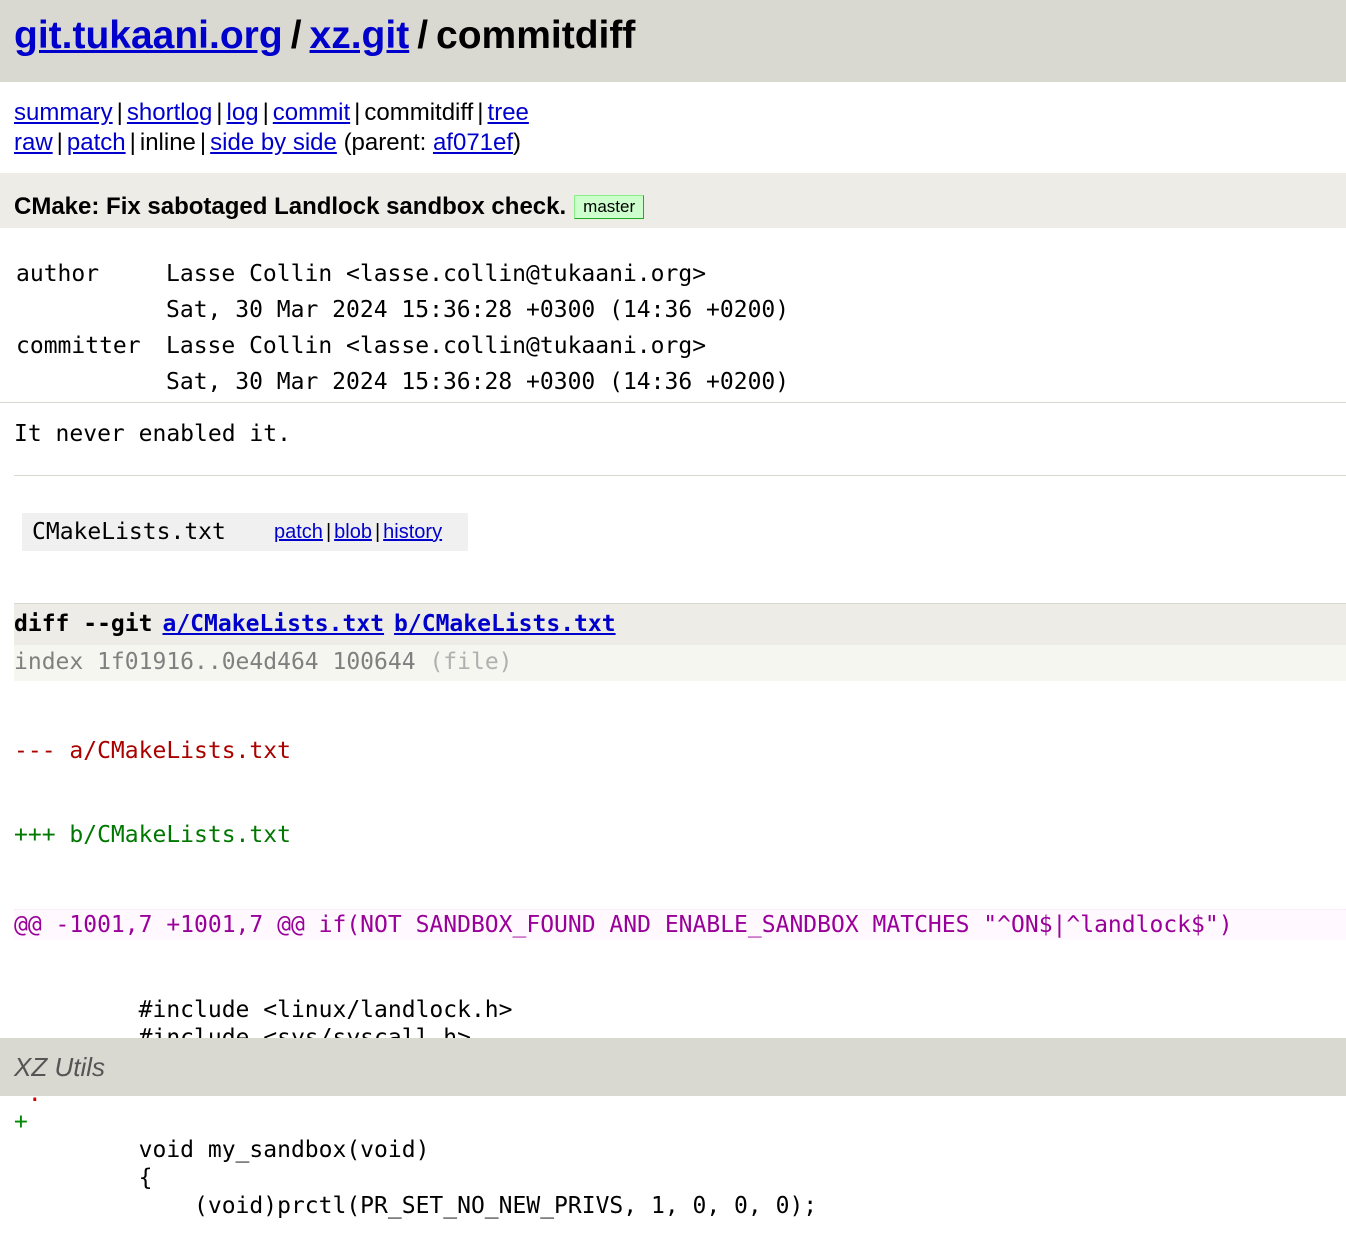 The height and width of the screenshot is (1248, 1346). Describe the element at coordinates (21, 1122) in the screenshot. I see `added-line: +` at that location.